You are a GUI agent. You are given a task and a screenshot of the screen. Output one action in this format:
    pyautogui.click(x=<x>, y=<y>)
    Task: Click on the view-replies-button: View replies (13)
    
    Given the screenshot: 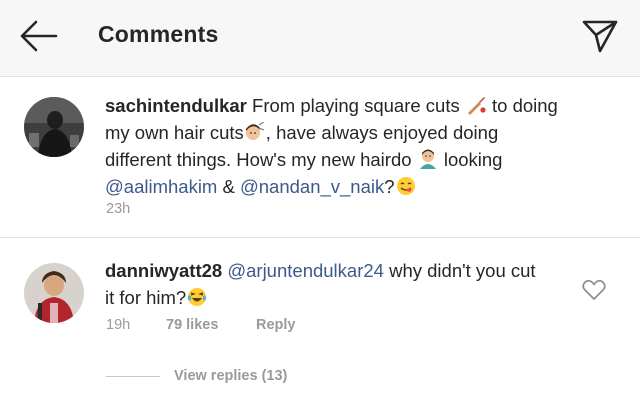 What is the action you would take?
    pyautogui.click(x=230, y=376)
    